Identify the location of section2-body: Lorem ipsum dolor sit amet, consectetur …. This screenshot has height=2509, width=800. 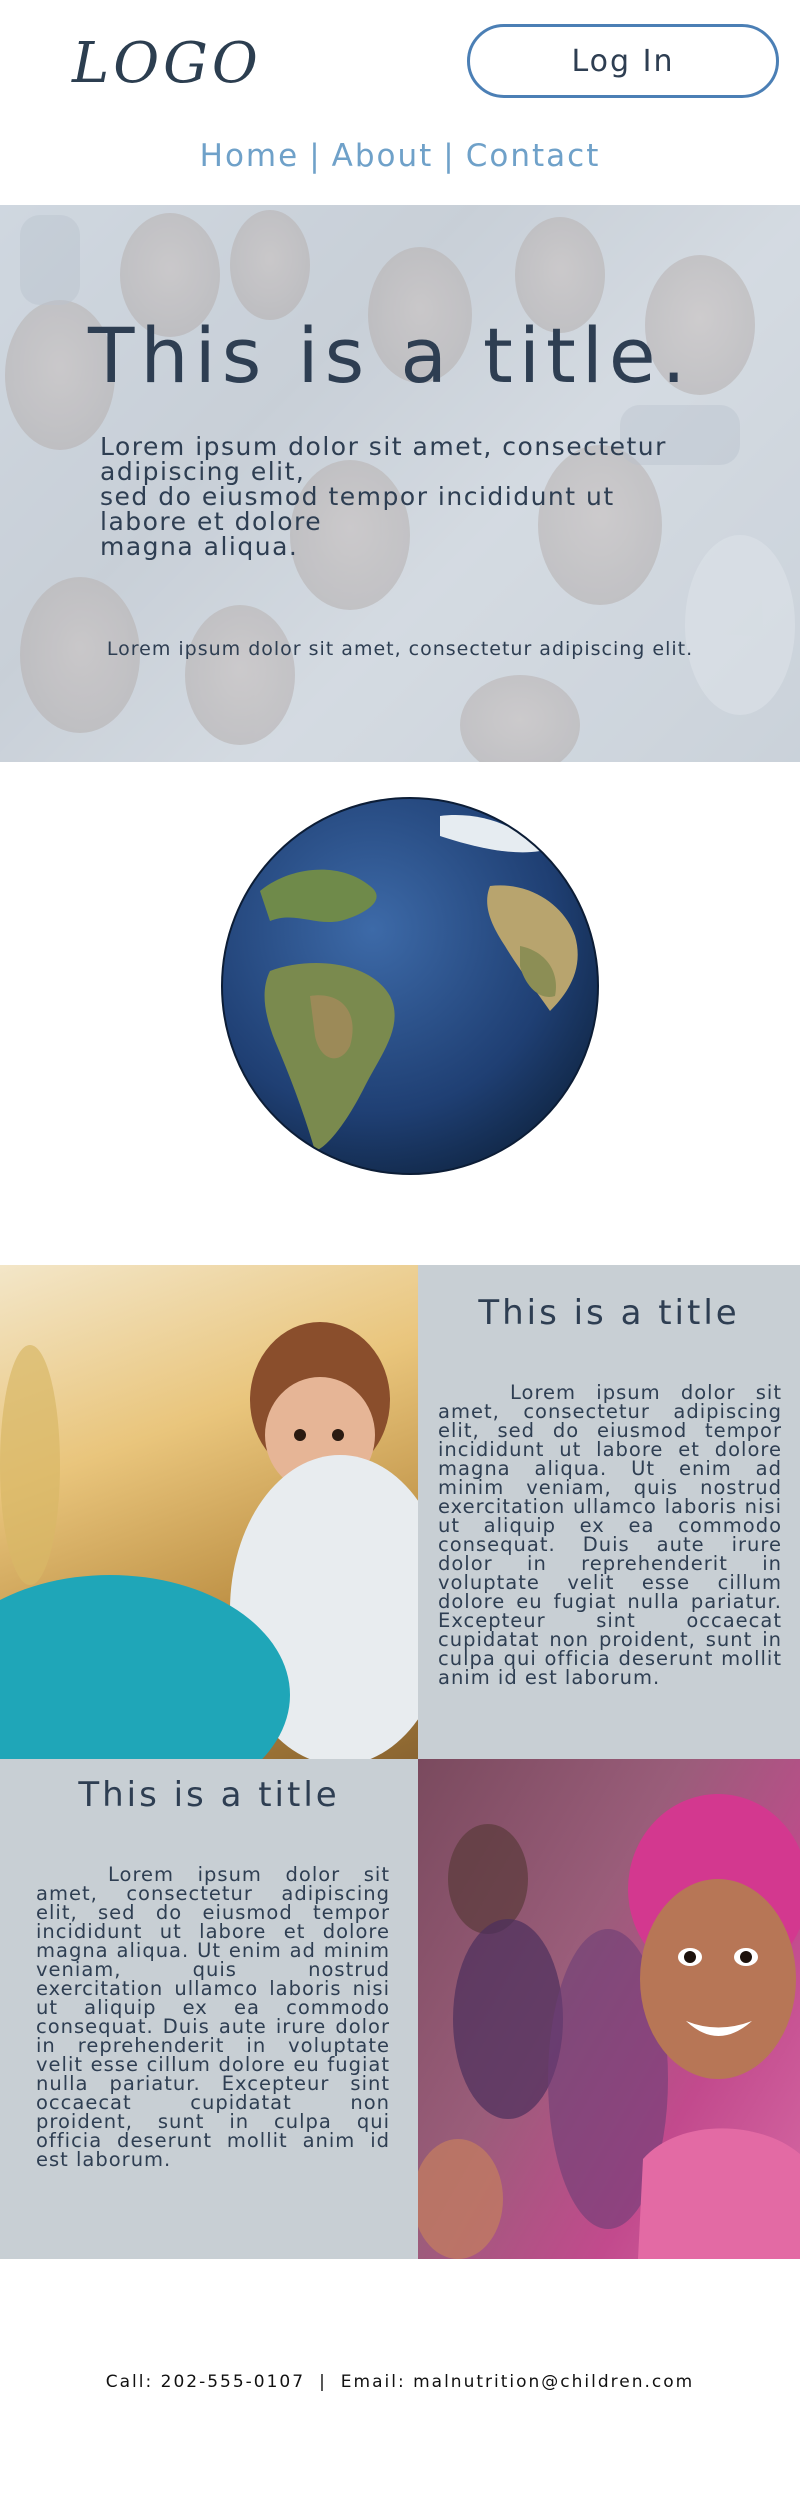
(213, 2017).